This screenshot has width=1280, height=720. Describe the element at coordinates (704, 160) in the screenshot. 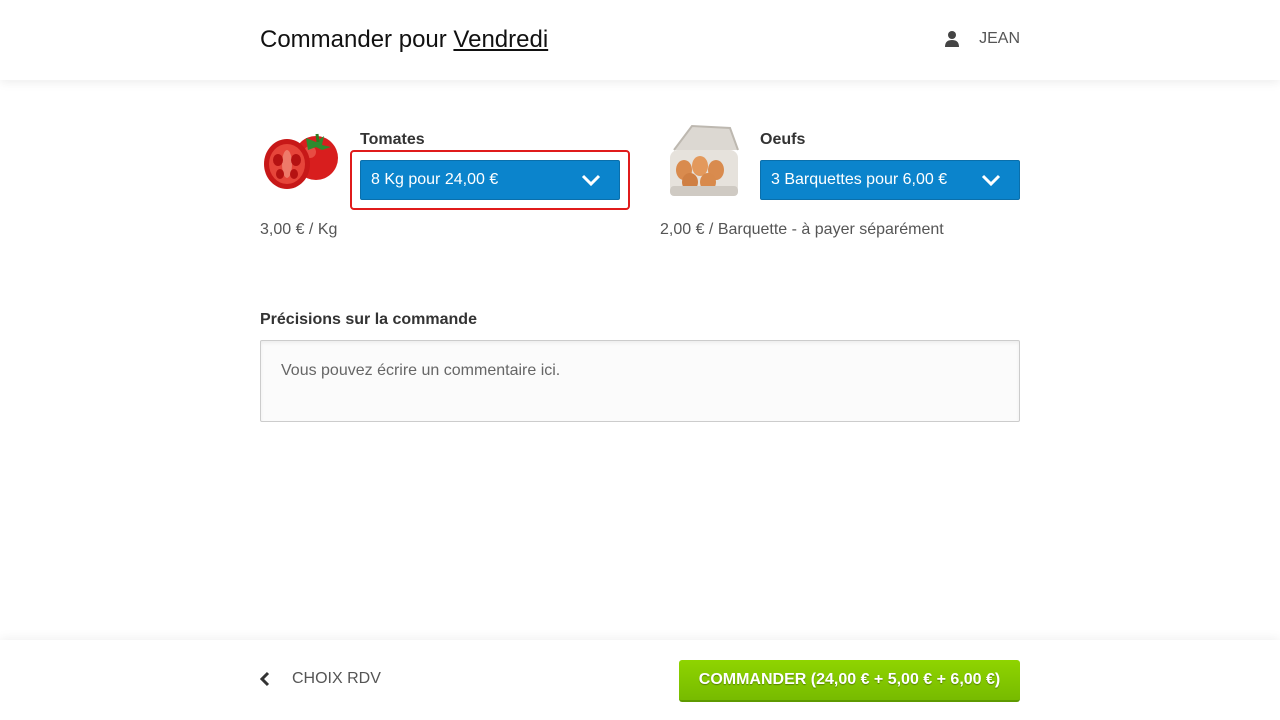

I see `eggs-carton-image` at that location.